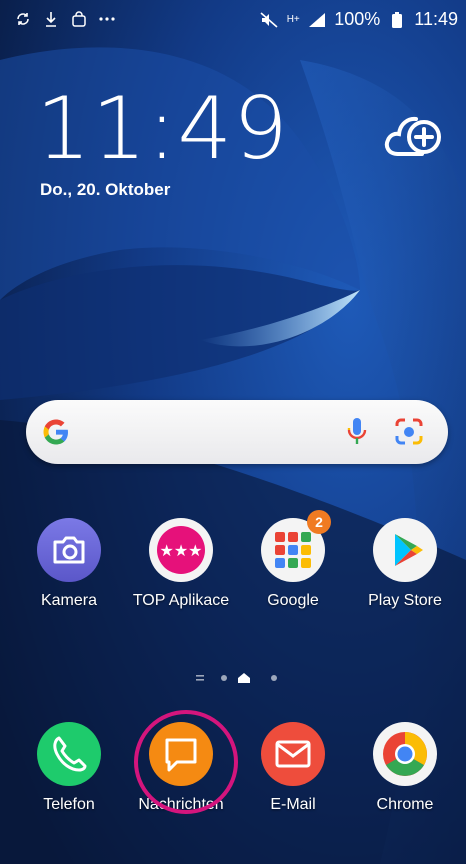  What do you see at coordinates (105, 190) in the screenshot?
I see `clock-widget-date: Do., 20. Oktober` at bounding box center [105, 190].